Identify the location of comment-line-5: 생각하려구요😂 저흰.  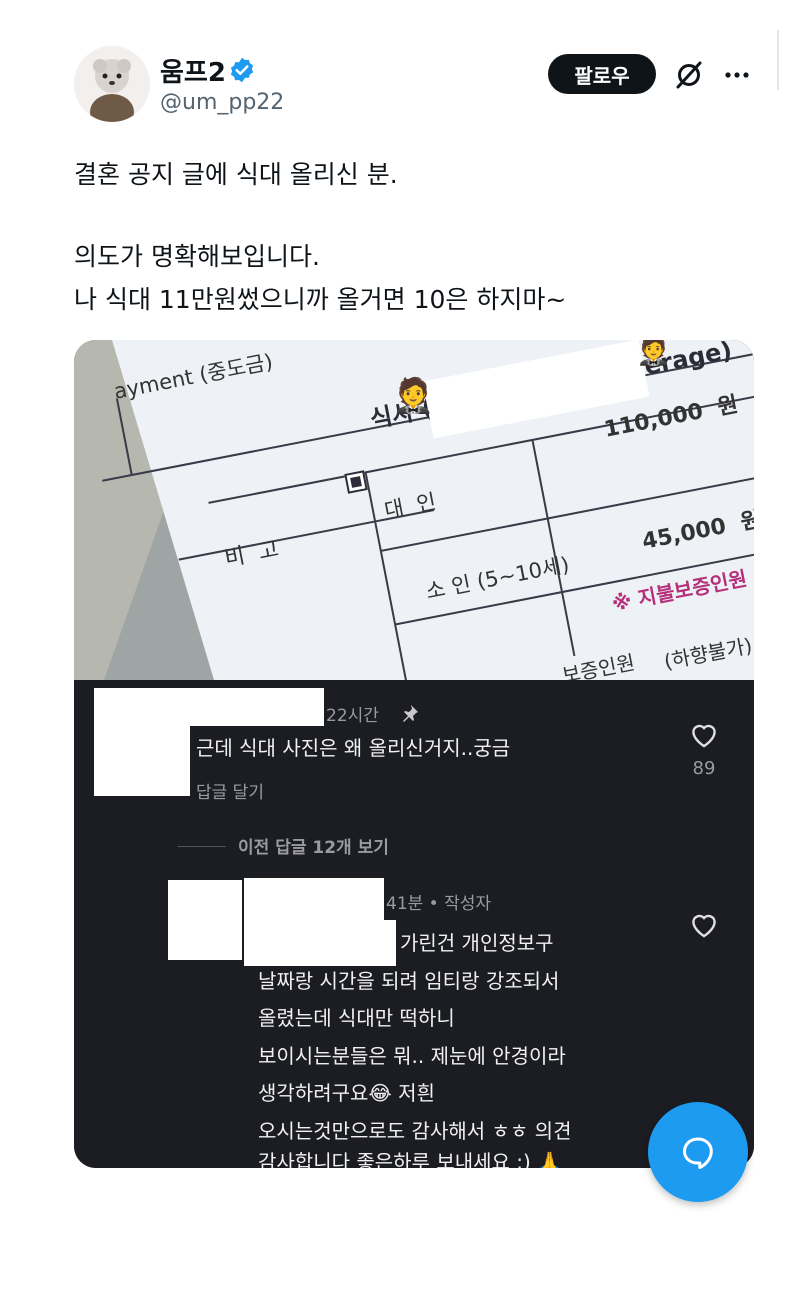
(346, 1093).